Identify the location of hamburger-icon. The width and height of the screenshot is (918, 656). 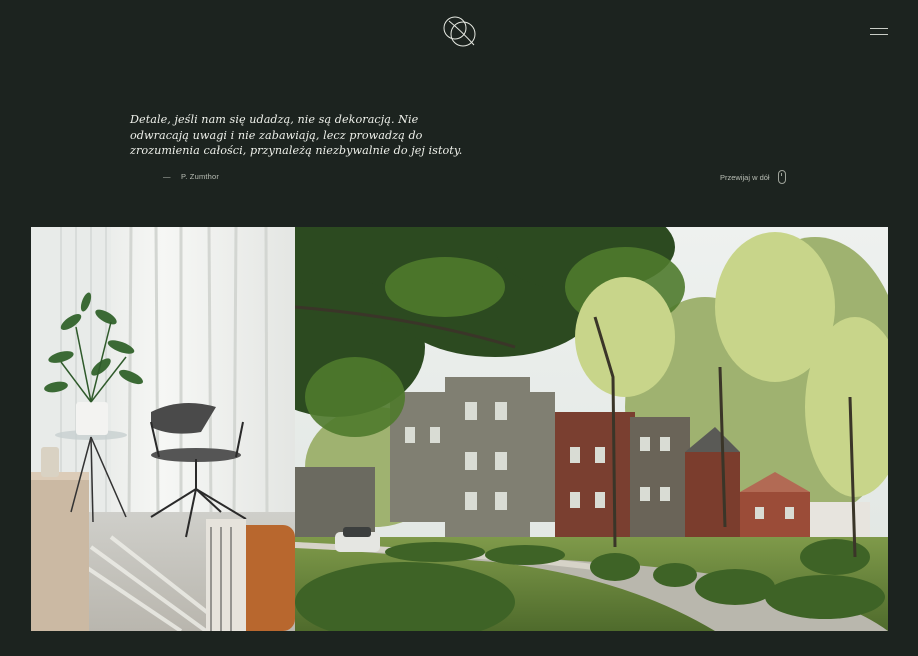
(879, 28).